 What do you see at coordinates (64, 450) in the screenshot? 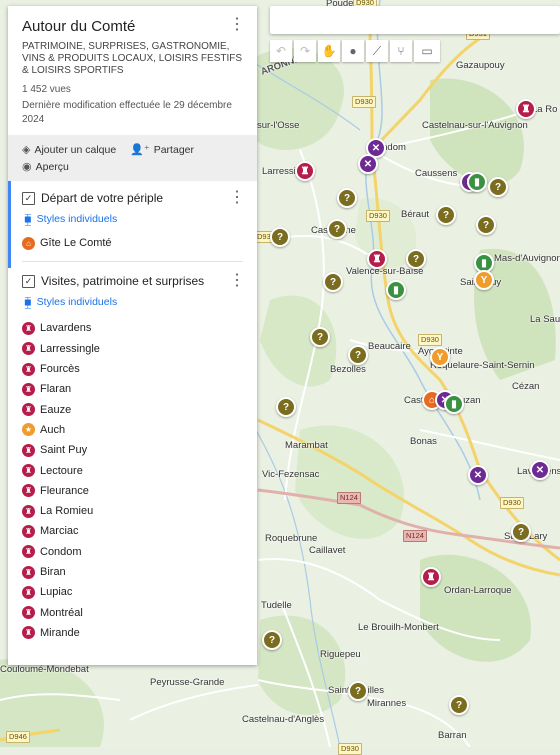
I see `item-label: Saint Puy` at bounding box center [64, 450].